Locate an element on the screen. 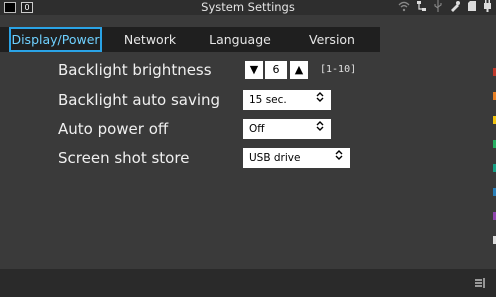 Image resolution: width=496 pixels, height=297 pixels. bottom-bar is located at coordinates (248, 283).